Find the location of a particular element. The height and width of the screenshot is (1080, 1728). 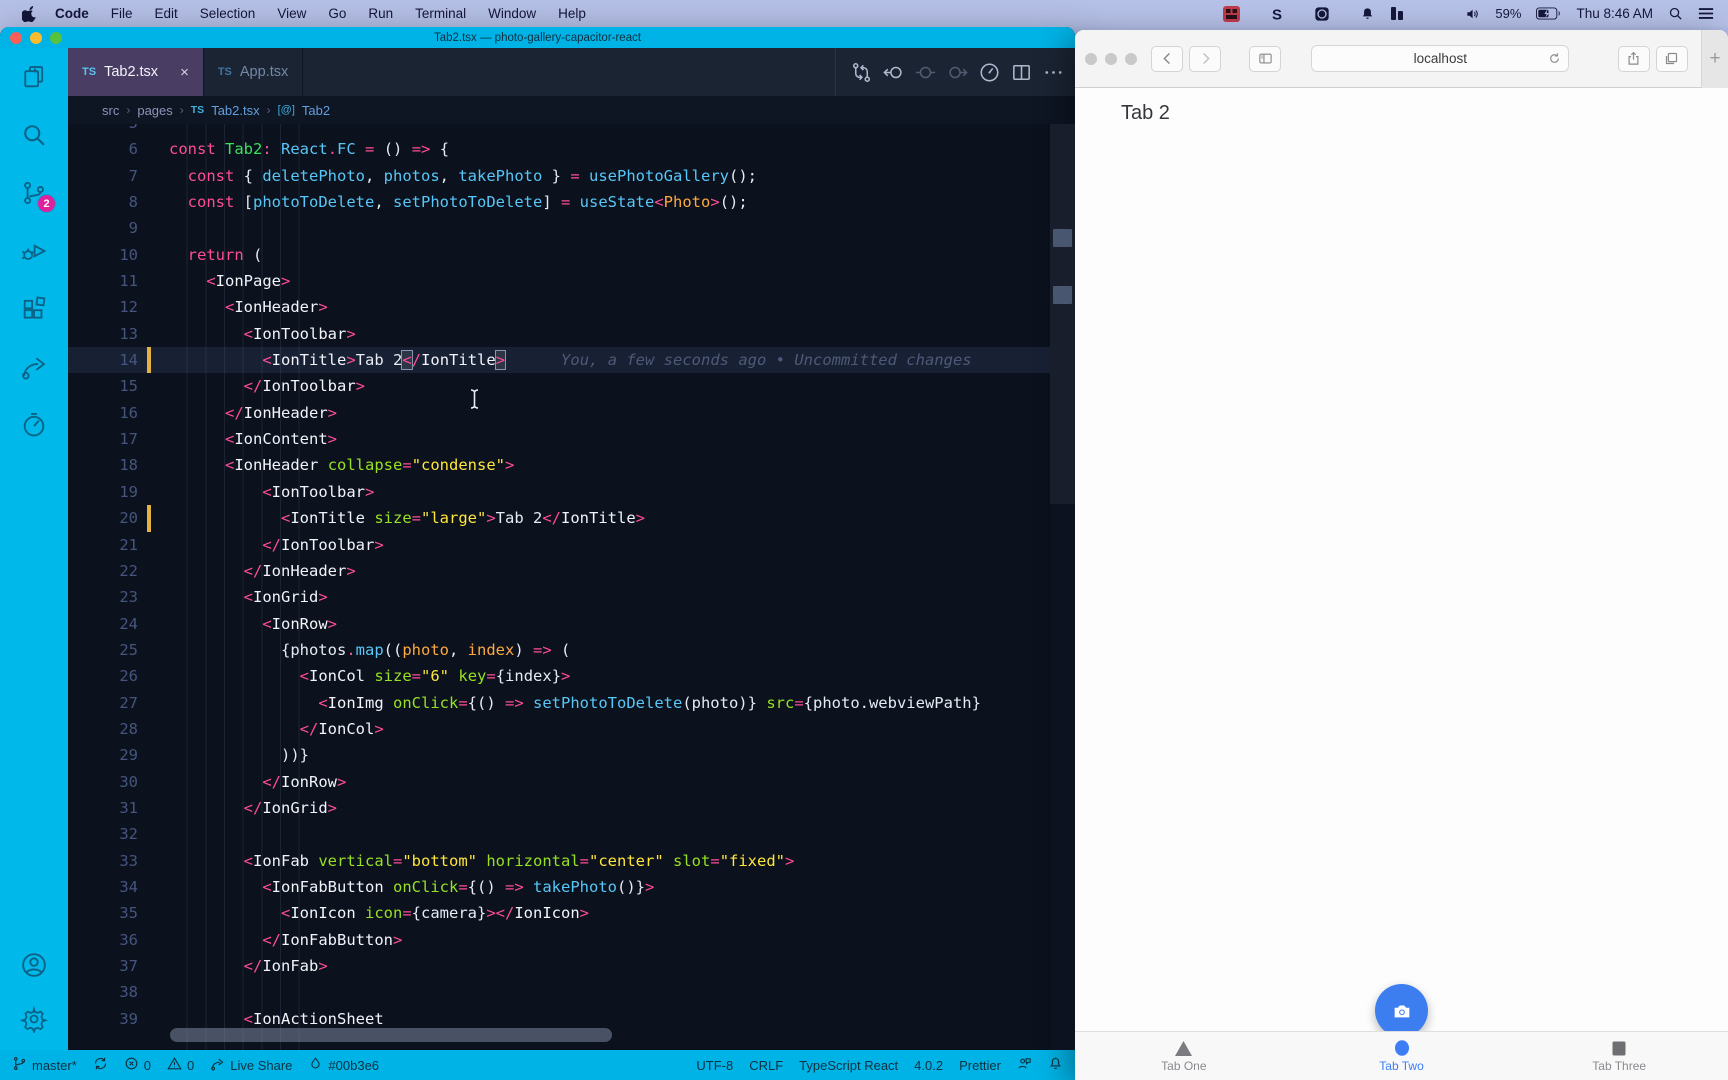

code-line-31: 31 </IonGrid> is located at coordinates (571, 808).